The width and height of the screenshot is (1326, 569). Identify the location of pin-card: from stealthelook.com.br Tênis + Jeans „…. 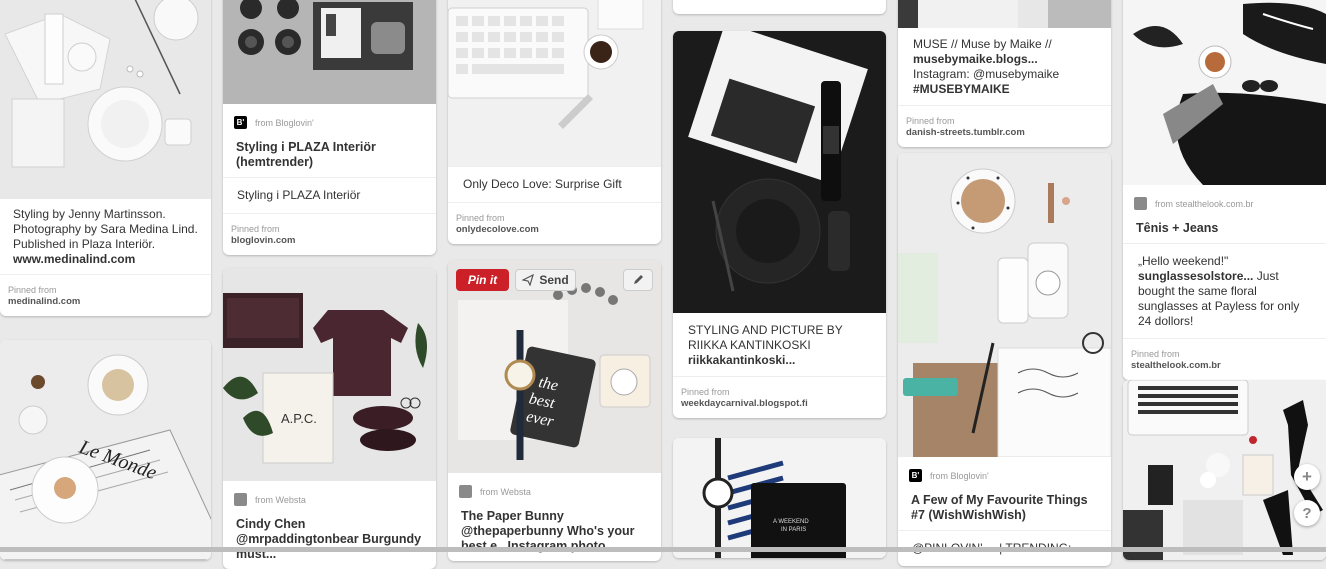
(1224, 190).